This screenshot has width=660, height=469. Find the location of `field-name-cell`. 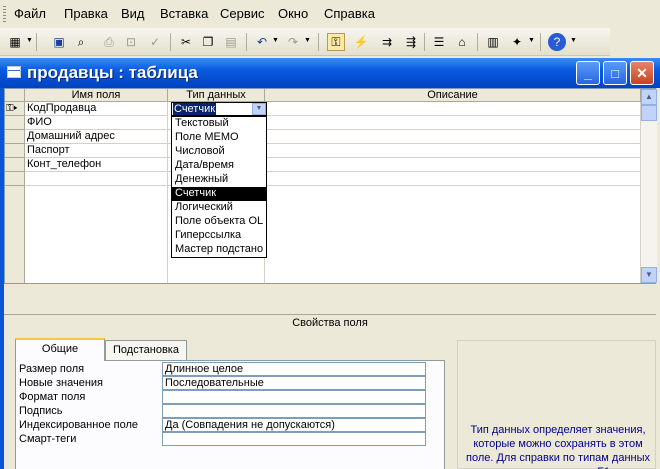

field-name-cell is located at coordinates (96, 179).